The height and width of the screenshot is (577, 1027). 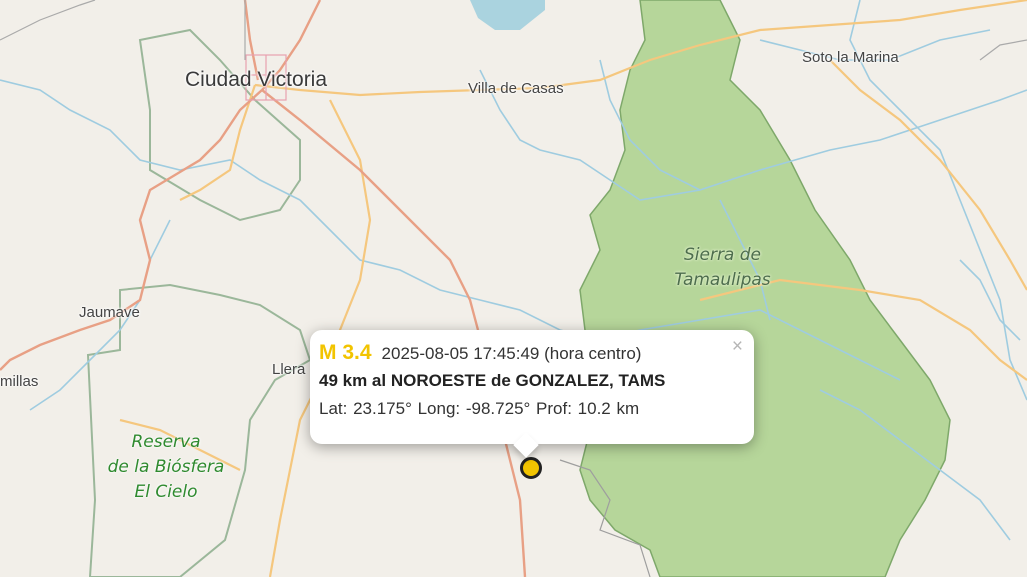 What do you see at coordinates (722, 280) in the screenshot?
I see `label-sierra-line-2: Tamaulipas` at bounding box center [722, 280].